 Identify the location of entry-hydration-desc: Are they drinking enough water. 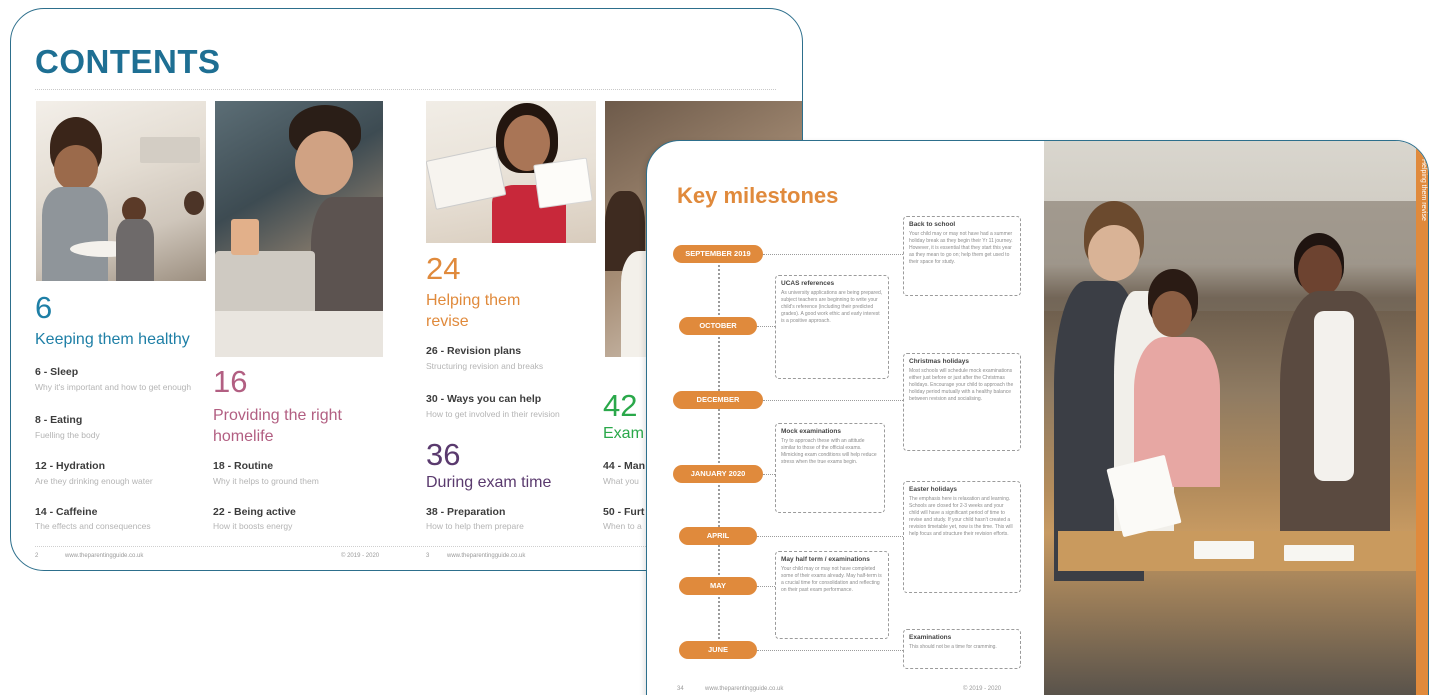
(94, 481).